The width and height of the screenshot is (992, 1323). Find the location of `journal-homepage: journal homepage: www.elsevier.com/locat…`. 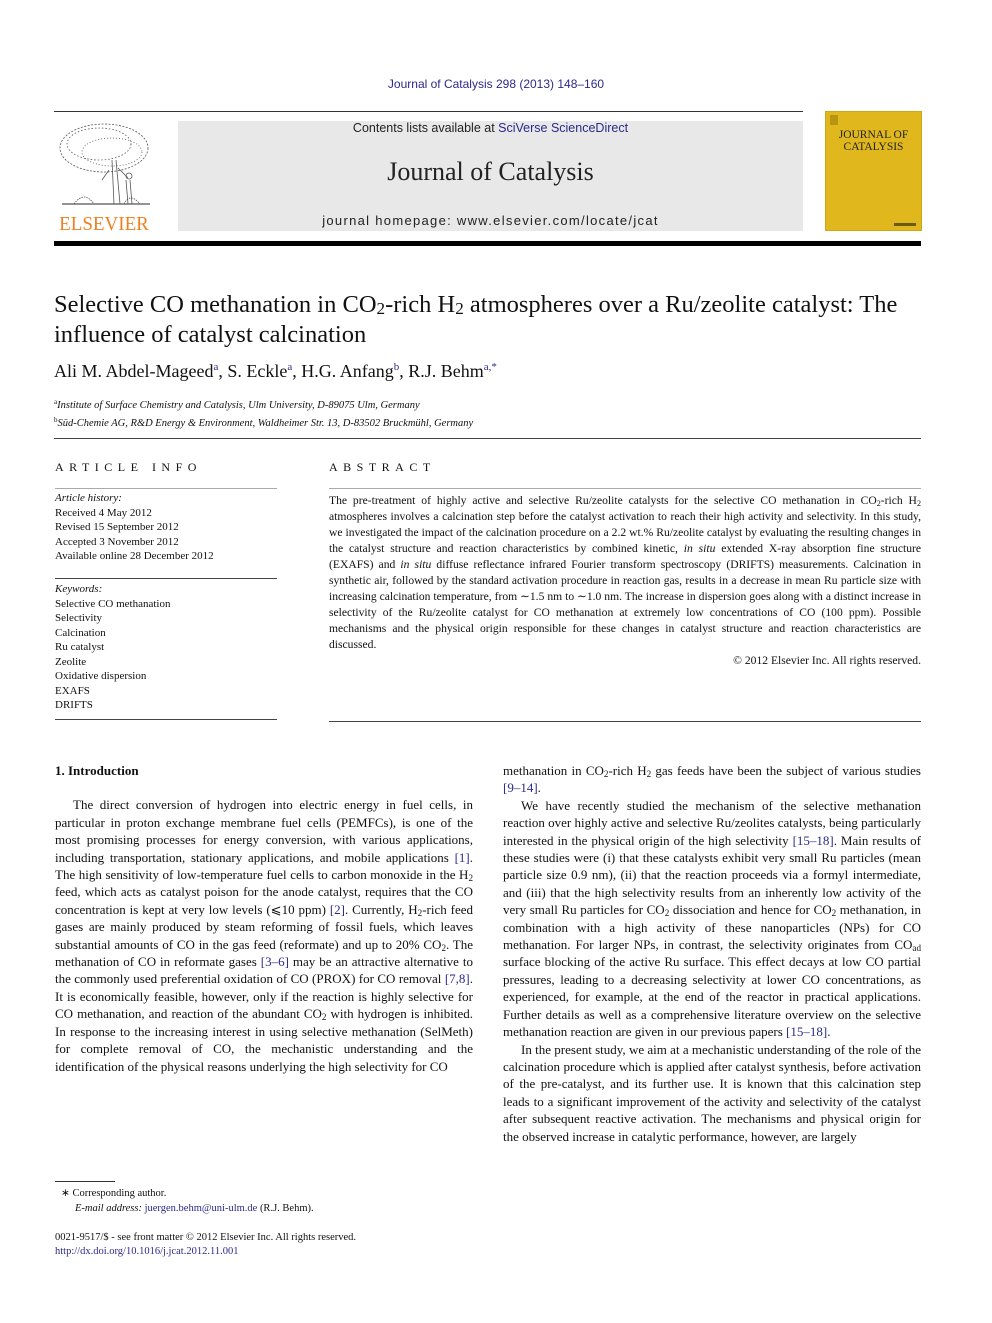

journal-homepage: journal homepage: www.elsevier.com/locat… is located at coordinates (490, 220).